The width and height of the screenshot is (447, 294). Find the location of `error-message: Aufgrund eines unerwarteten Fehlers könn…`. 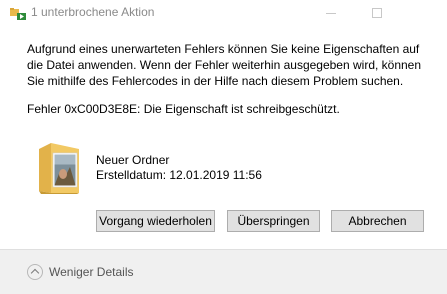

error-message: Aufgrund eines unerwarteten Fehlers könn… is located at coordinates (224, 65).